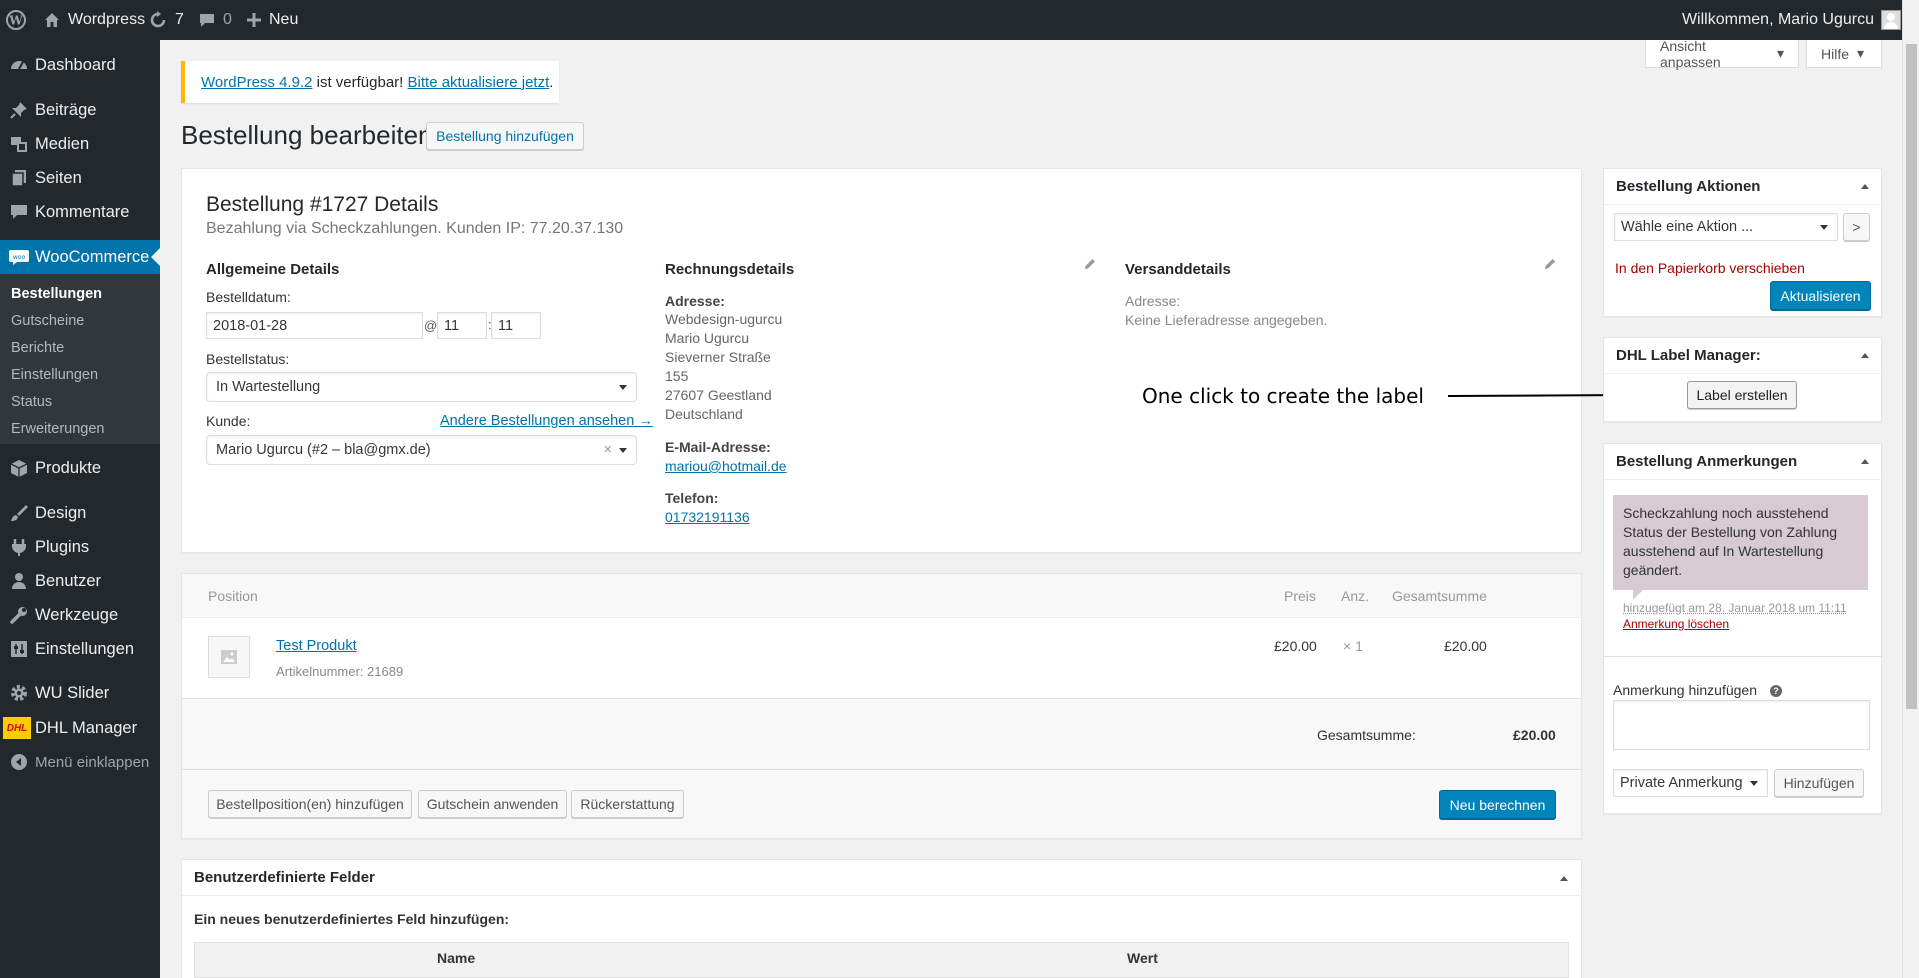 This screenshot has height=978, width=1919. What do you see at coordinates (1722, 54) in the screenshot?
I see `screen-options-button: Ansicht anpassen ▾` at bounding box center [1722, 54].